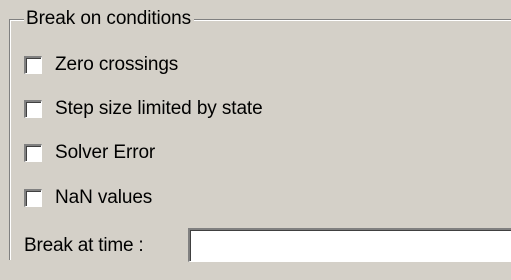 The image size is (511, 280). I want to click on solver-error-checkbox, so click(33, 153).